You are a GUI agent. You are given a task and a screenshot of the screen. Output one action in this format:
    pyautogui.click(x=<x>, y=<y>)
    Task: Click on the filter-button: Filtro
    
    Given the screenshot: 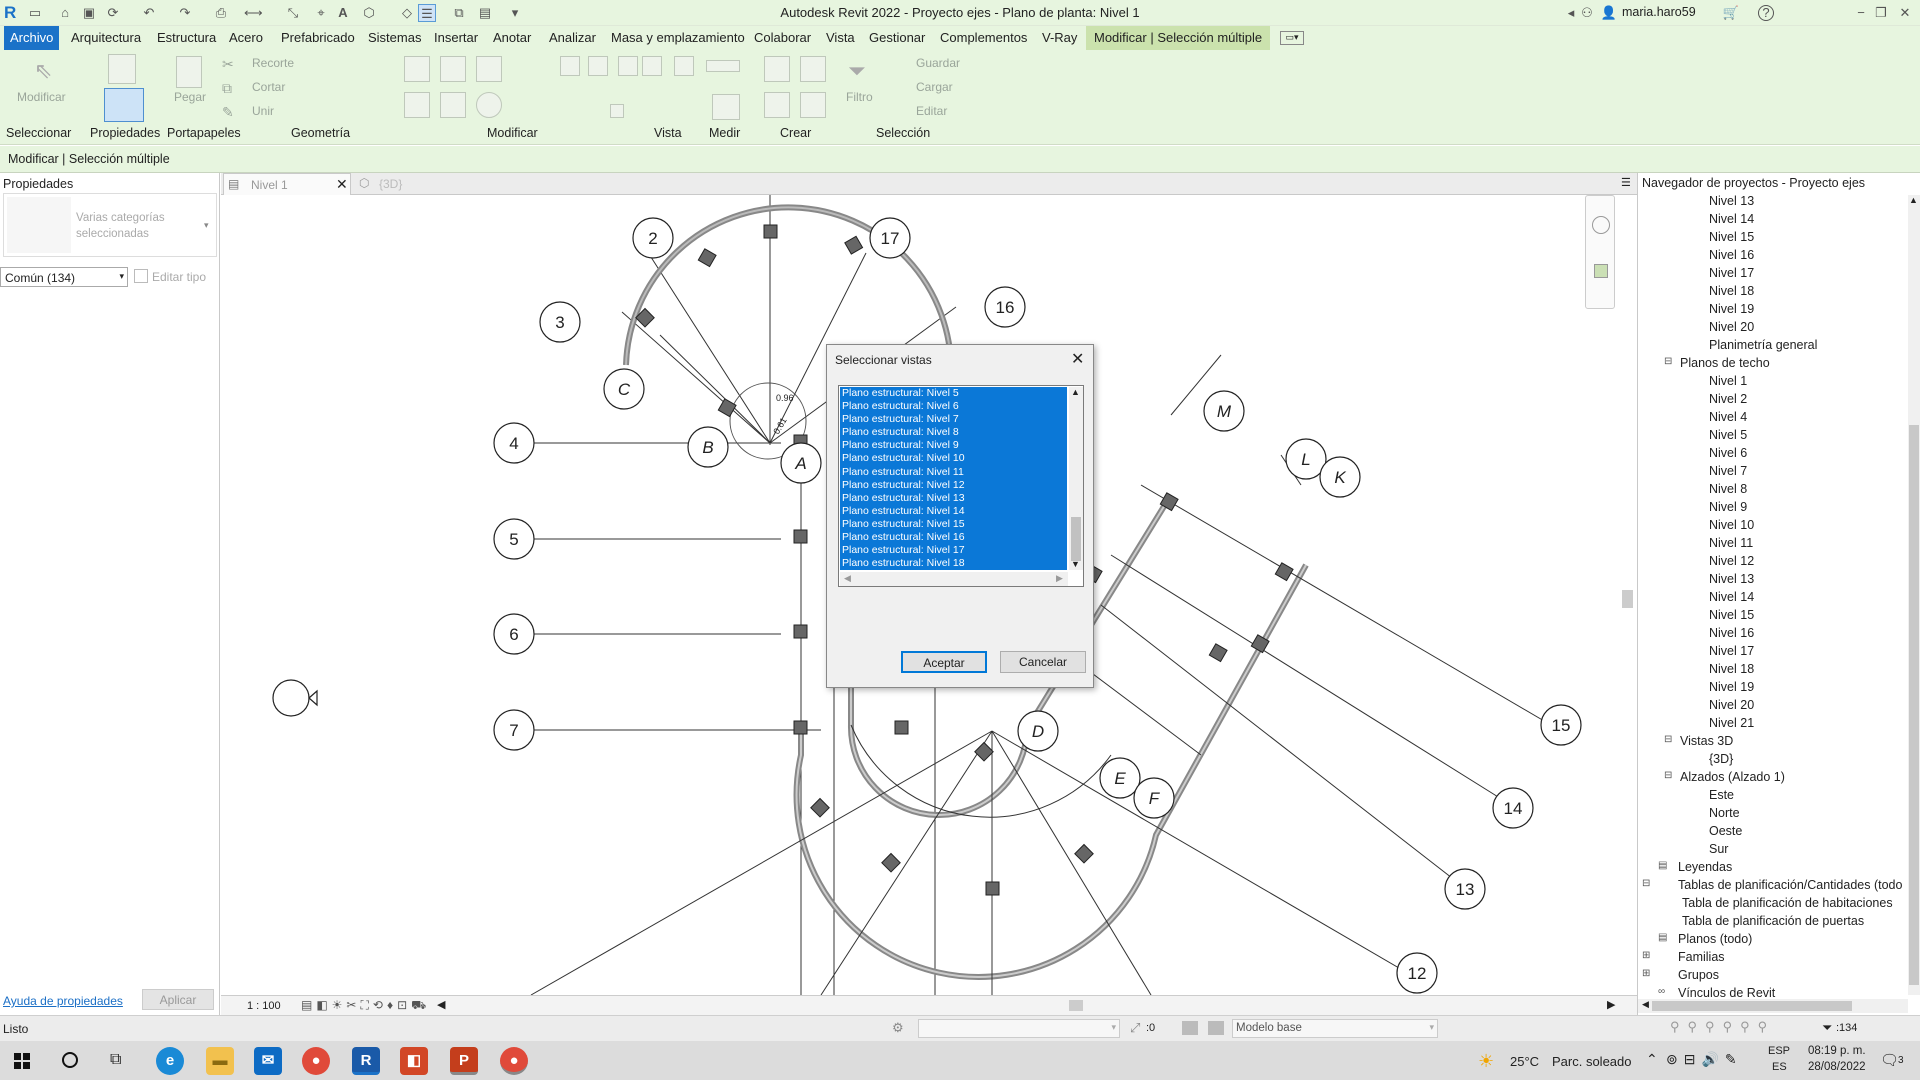 What is the action you would take?
    pyautogui.click(x=859, y=97)
    